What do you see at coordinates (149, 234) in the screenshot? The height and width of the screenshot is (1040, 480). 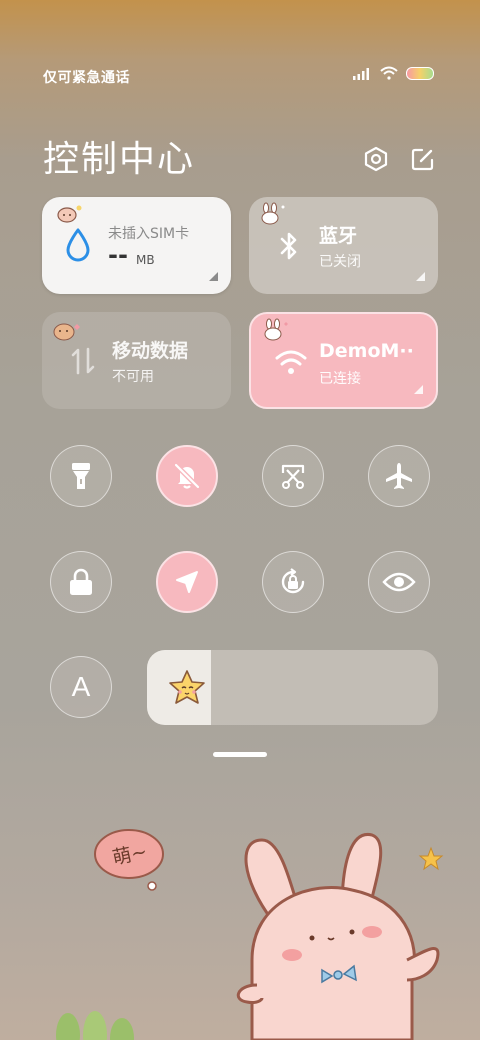 I see `sim-status-label: 未插入SIM卡` at bounding box center [149, 234].